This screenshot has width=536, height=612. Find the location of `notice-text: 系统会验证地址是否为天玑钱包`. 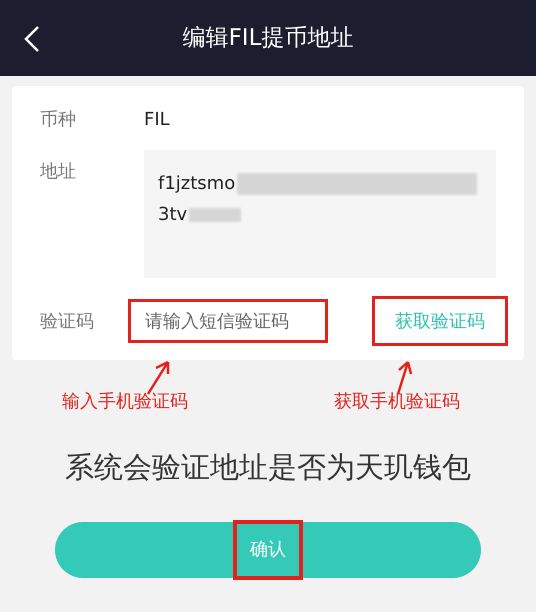

notice-text: 系统会验证地址是否为天玑钱包 is located at coordinates (268, 467).